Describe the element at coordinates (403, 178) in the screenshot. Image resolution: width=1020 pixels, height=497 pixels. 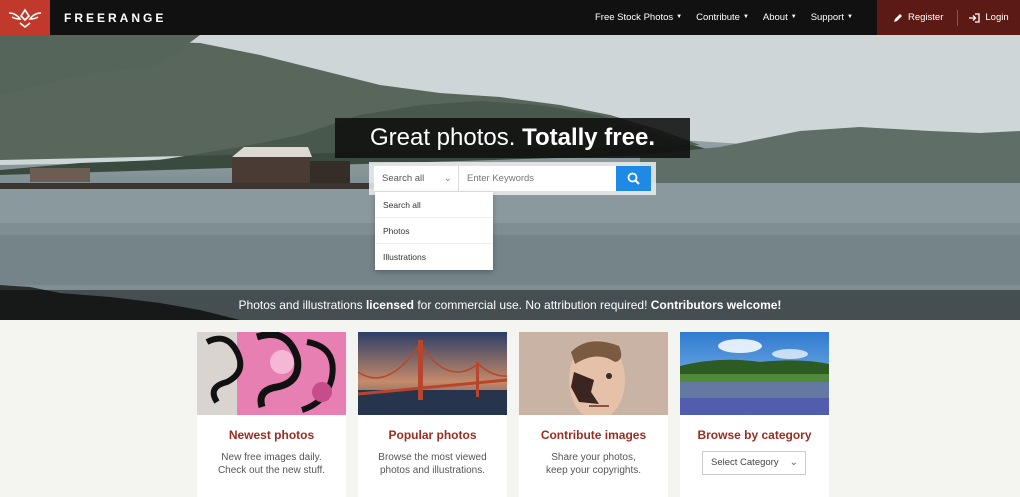
I see `search-category-value: Search all` at that location.